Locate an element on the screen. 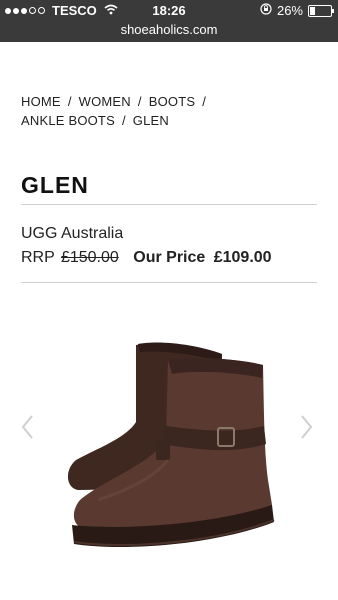  product-title: GLEN is located at coordinates (55, 185).